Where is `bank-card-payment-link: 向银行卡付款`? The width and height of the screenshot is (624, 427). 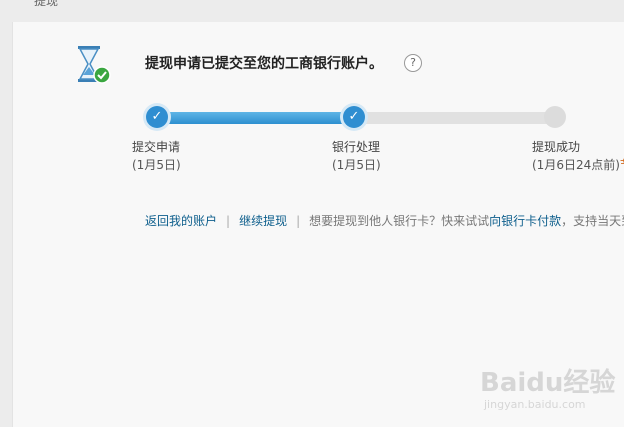 bank-card-payment-link: 向银行卡付款 is located at coordinates (525, 221).